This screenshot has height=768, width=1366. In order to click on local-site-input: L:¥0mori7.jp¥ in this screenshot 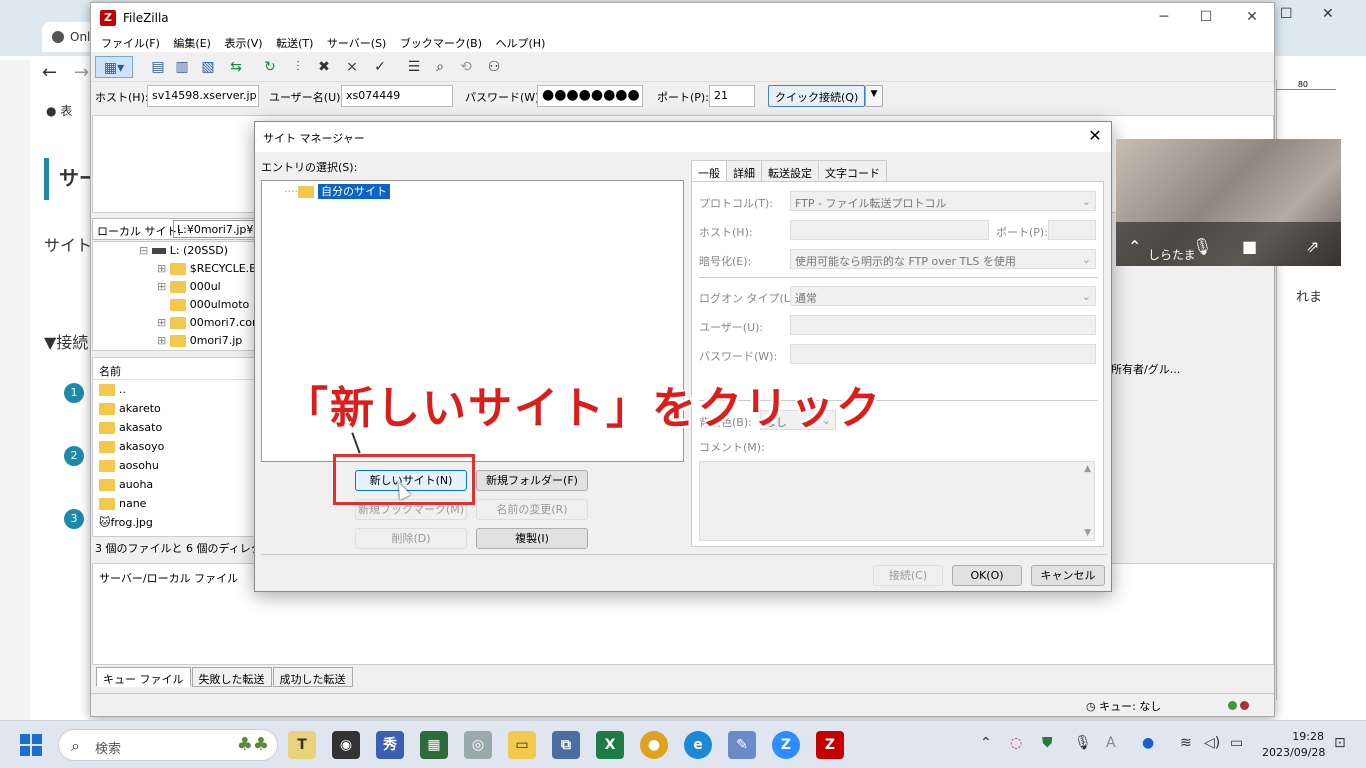, I will do `click(215, 229)`.